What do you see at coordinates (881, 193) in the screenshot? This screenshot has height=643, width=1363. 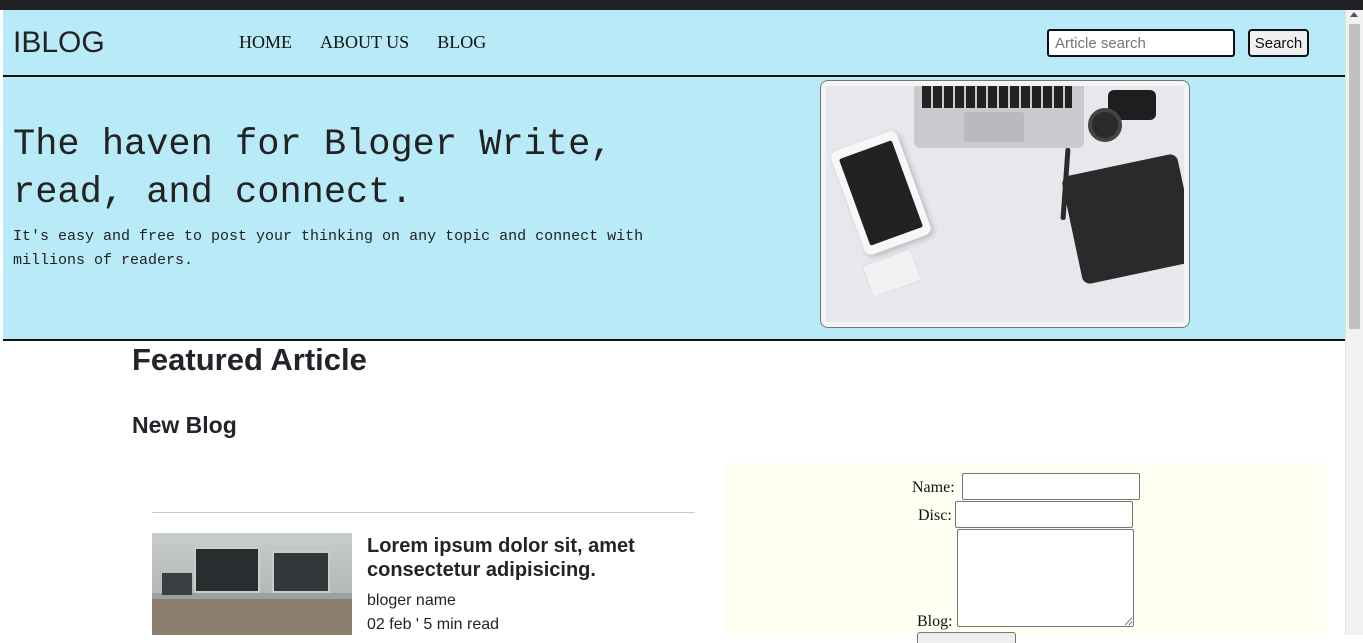 I see `tablet-shape` at bounding box center [881, 193].